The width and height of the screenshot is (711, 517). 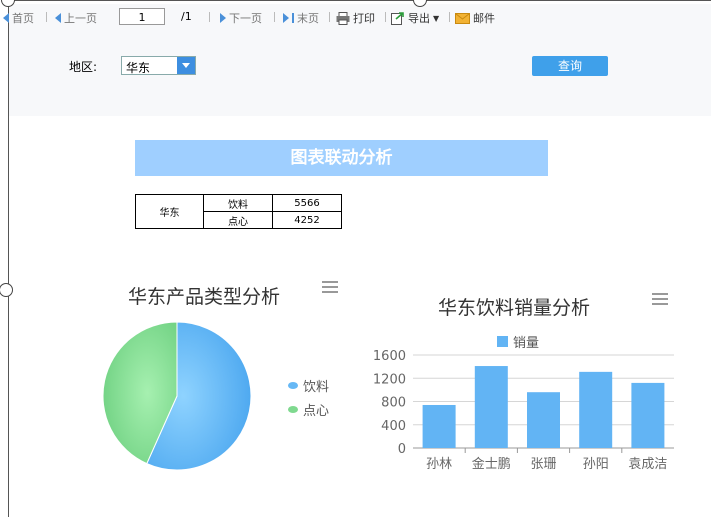 I want to click on last-page-icon-bar, so click(x=293, y=18).